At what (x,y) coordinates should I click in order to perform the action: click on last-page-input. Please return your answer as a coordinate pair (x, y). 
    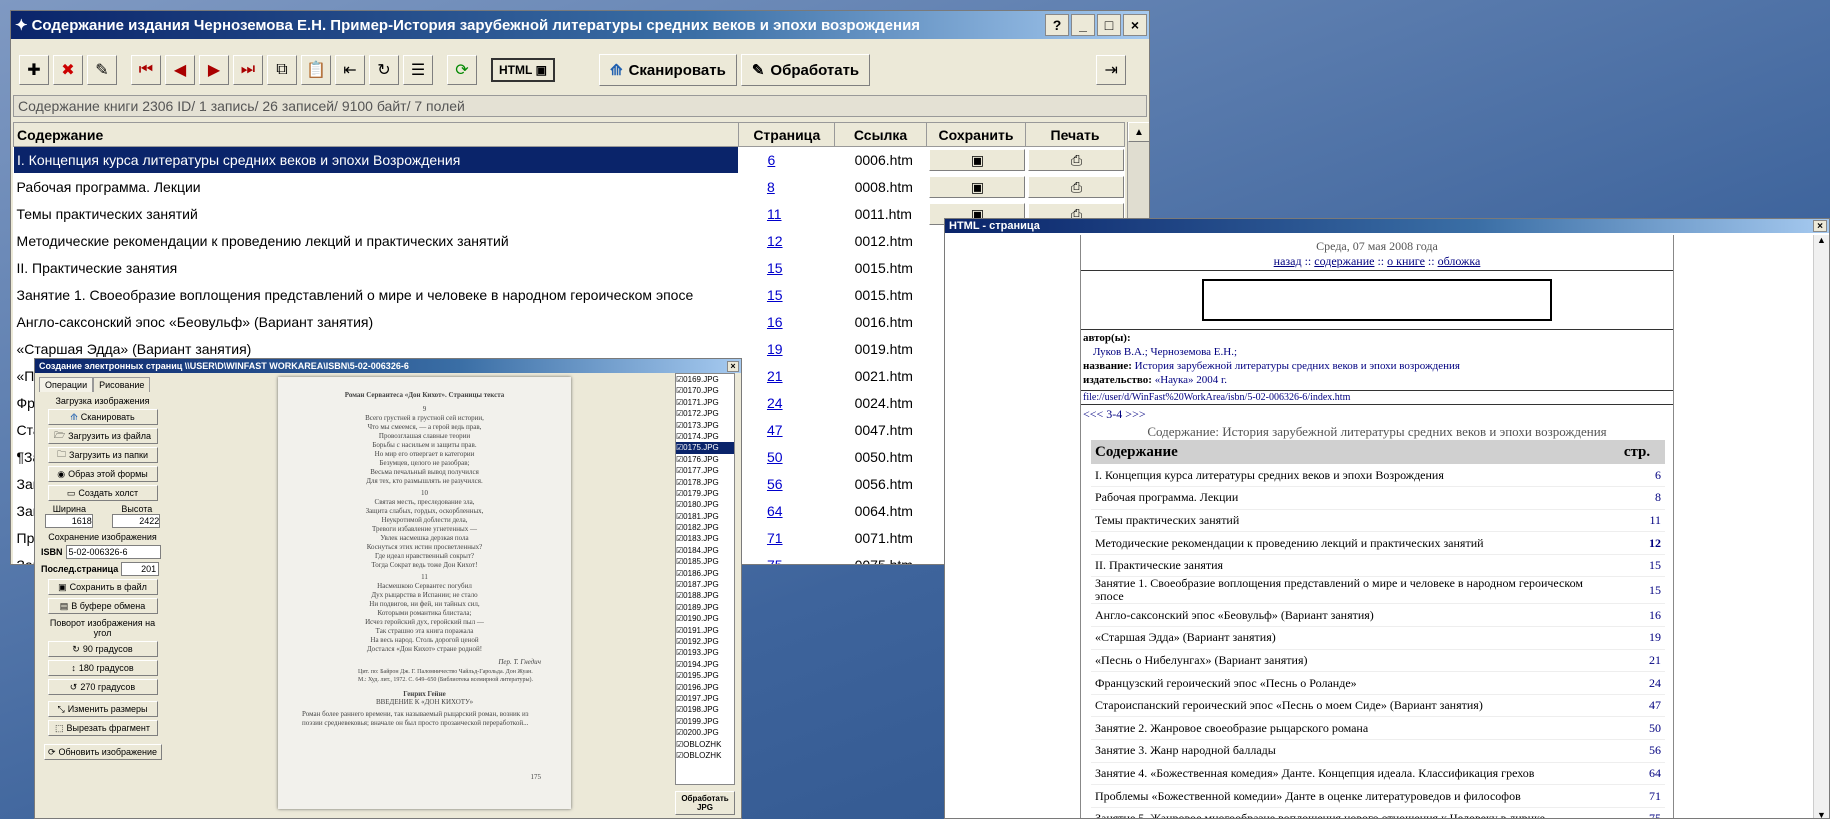
    Looking at the image, I should click on (140, 569).